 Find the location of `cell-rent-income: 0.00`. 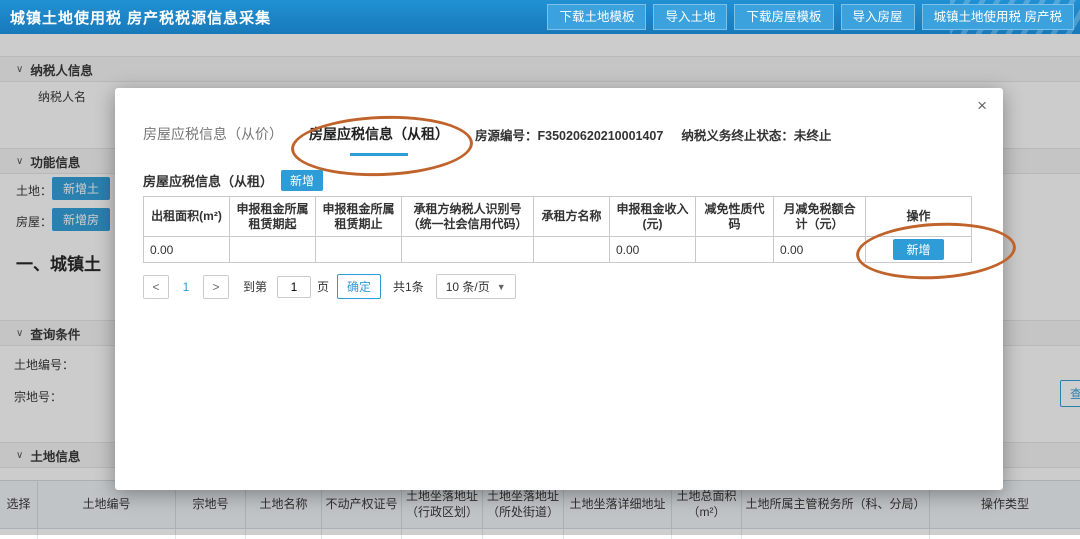

cell-rent-income: 0.00 is located at coordinates (653, 250).